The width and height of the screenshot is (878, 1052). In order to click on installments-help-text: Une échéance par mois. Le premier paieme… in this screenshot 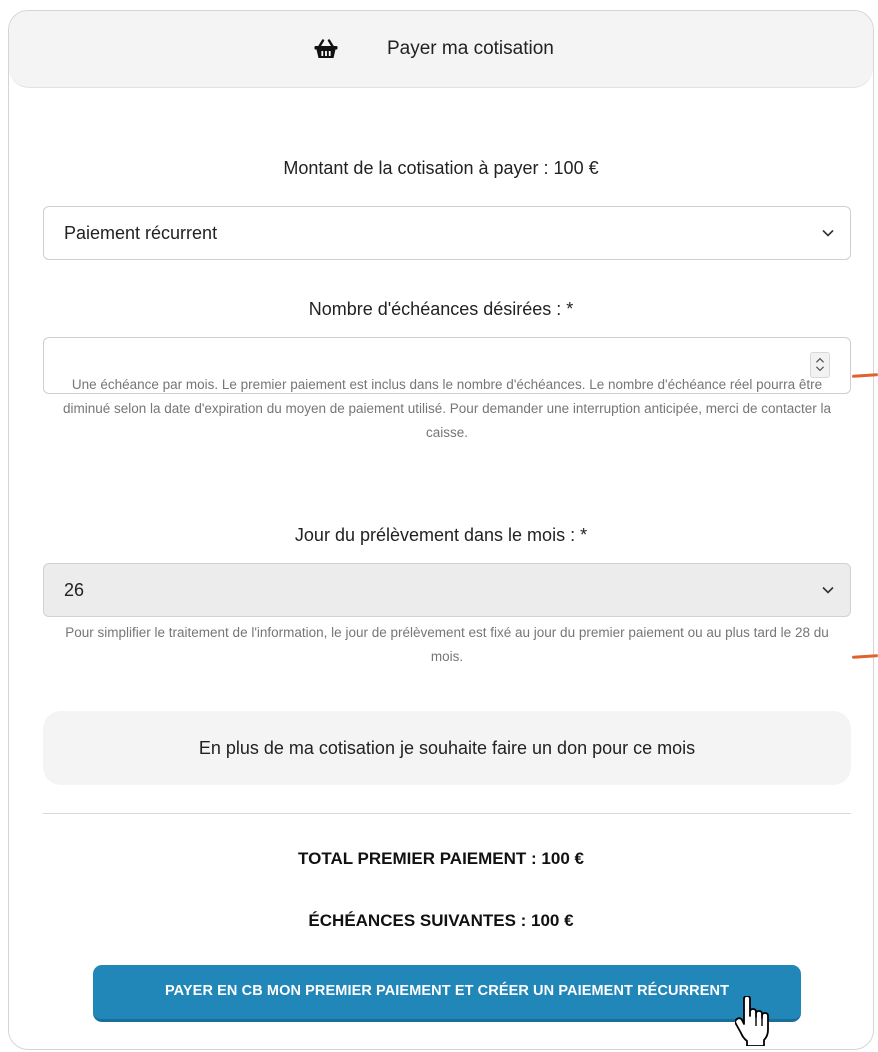, I will do `click(447, 408)`.